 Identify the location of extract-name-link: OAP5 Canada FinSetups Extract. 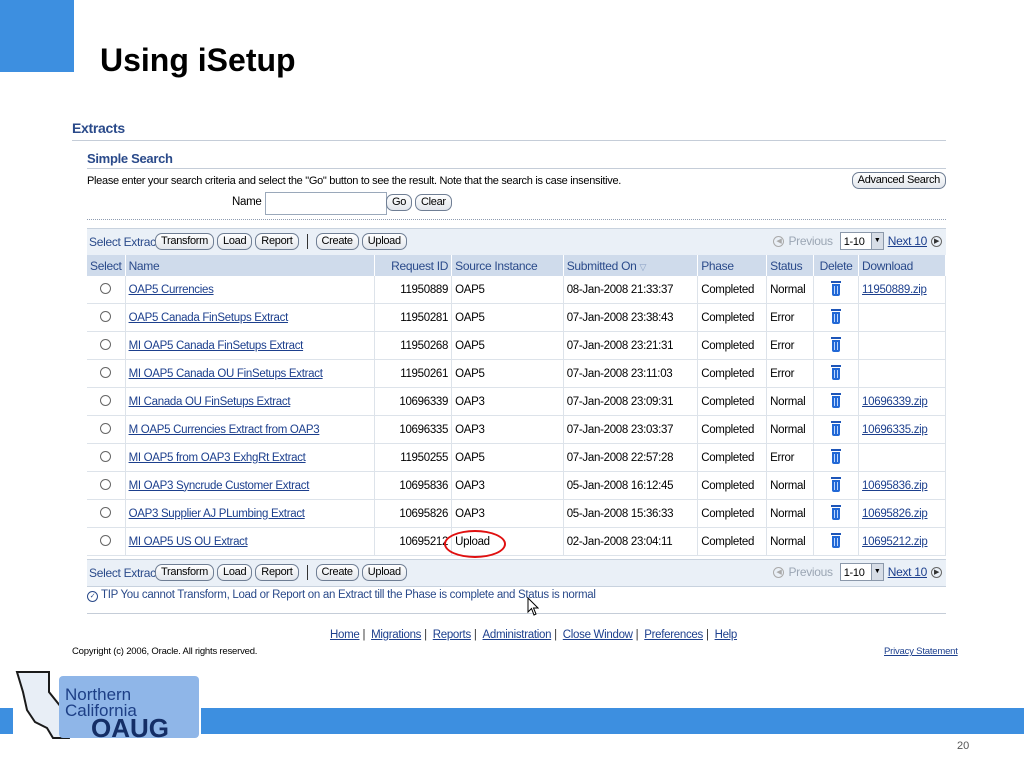
(209, 318).